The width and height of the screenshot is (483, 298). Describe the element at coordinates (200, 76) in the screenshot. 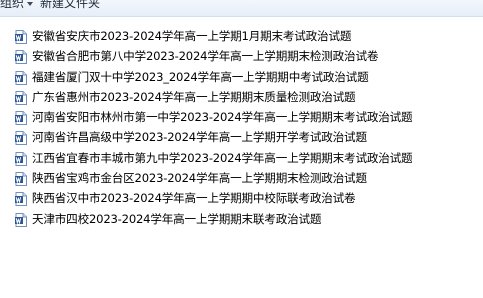

I see `file-name: 福建省厦门双十中学2023_2024学年高一上学期期中考试政治试题` at that location.